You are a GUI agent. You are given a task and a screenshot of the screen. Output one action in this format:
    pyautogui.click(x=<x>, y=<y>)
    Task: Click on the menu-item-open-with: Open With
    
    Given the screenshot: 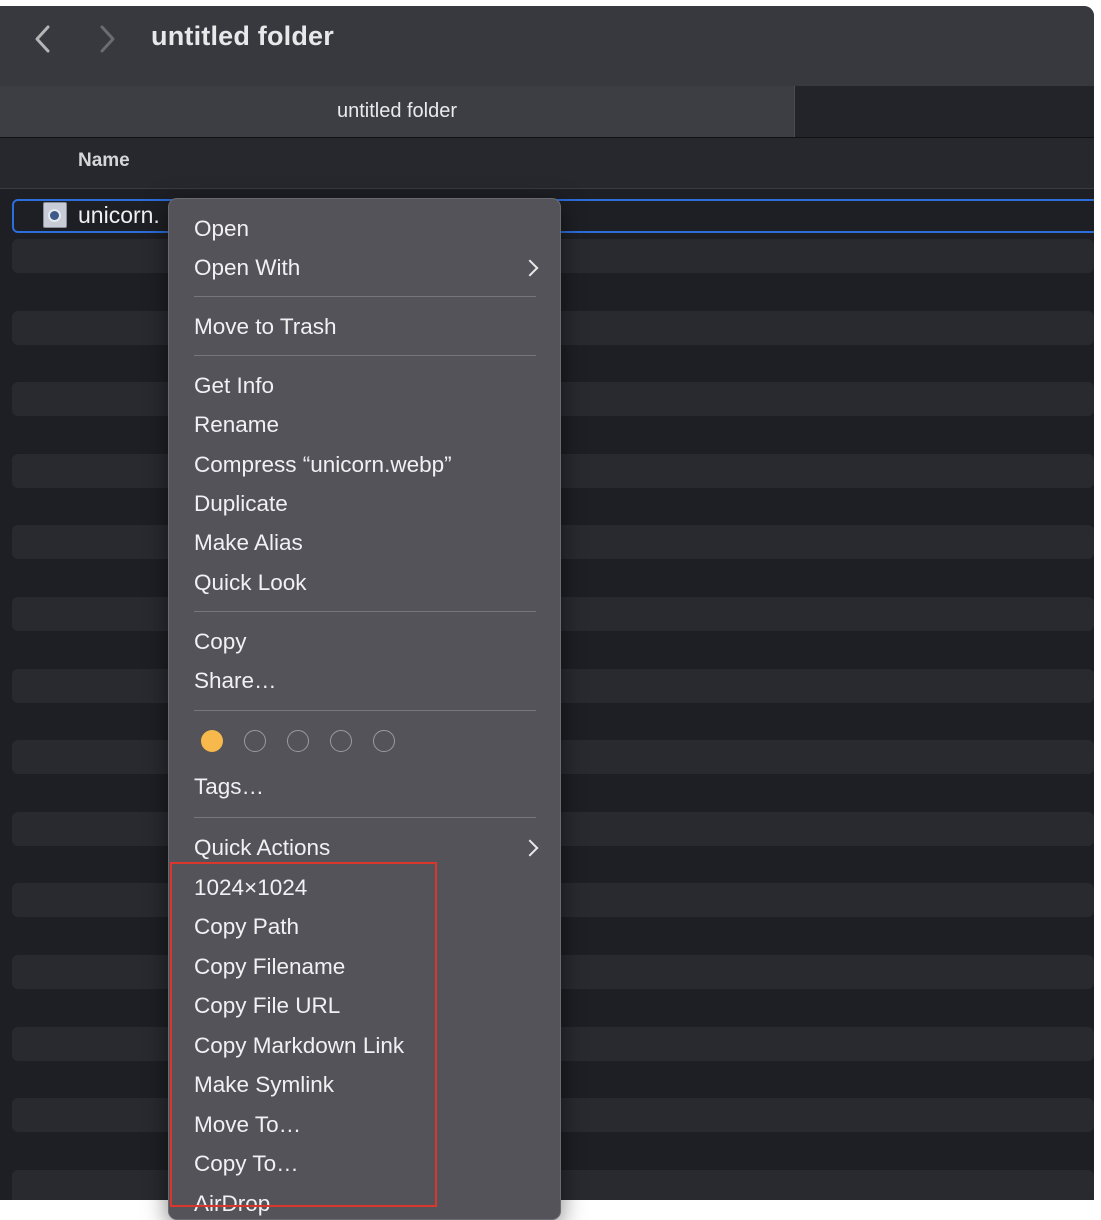 What is the action you would take?
    pyautogui.click(x=247, y=268)
    